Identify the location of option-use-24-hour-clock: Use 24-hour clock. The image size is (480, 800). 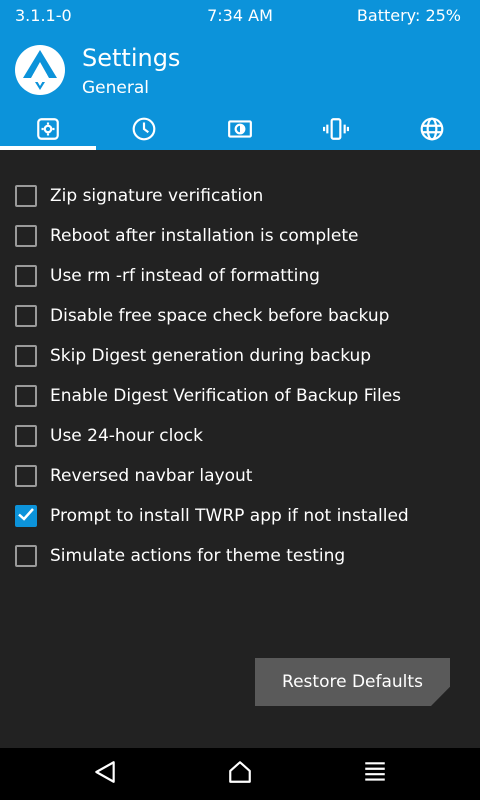
(109, 436).